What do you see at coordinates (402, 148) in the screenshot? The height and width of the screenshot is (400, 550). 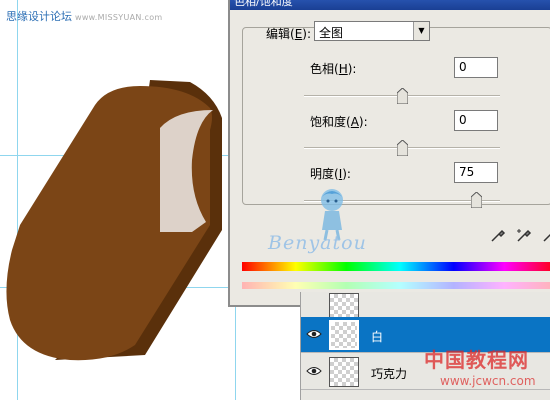 I see `saturation-slider-thumb` at bounding box center [402, 148].